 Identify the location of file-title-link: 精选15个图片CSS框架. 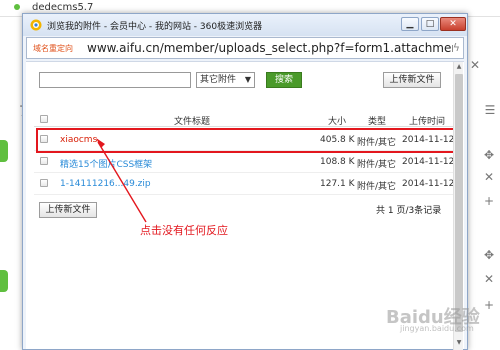
(106, 163).